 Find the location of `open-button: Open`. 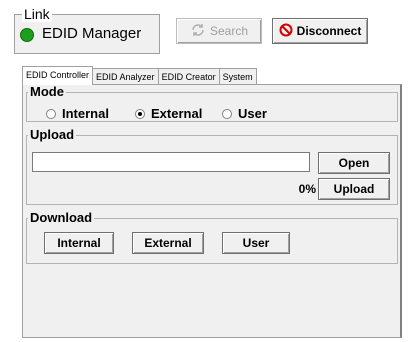

open-button: Open is located at coordinates (354, 163).